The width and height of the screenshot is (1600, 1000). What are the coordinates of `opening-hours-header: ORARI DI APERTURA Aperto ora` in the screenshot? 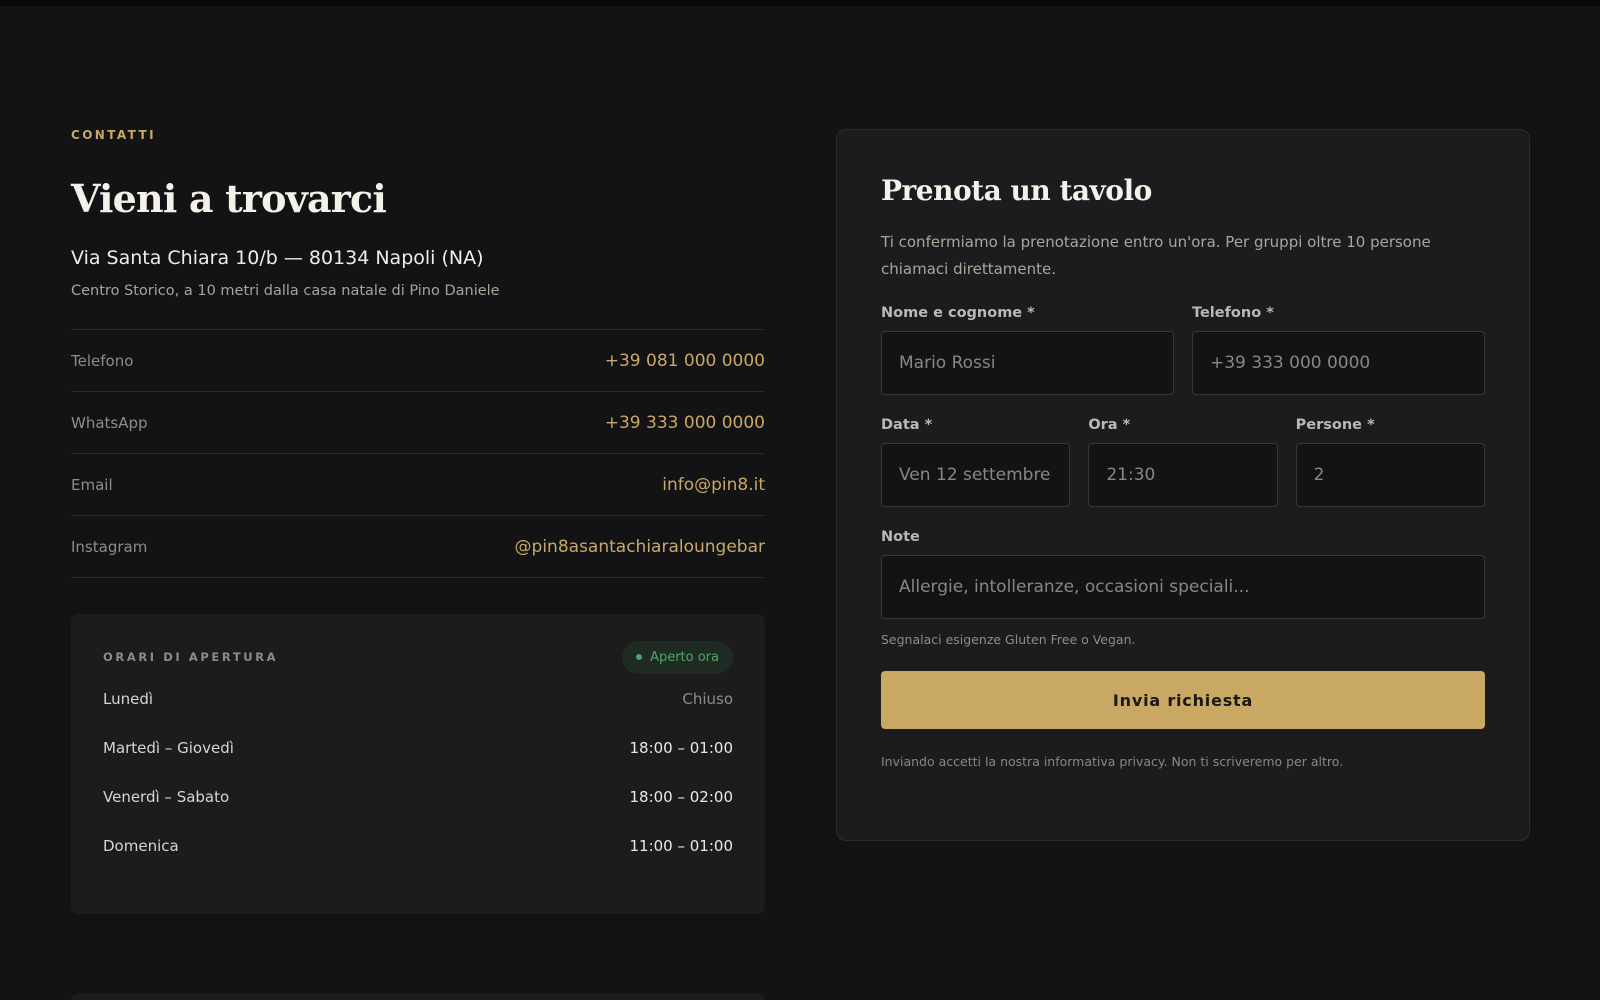 It's located at (418, 657).